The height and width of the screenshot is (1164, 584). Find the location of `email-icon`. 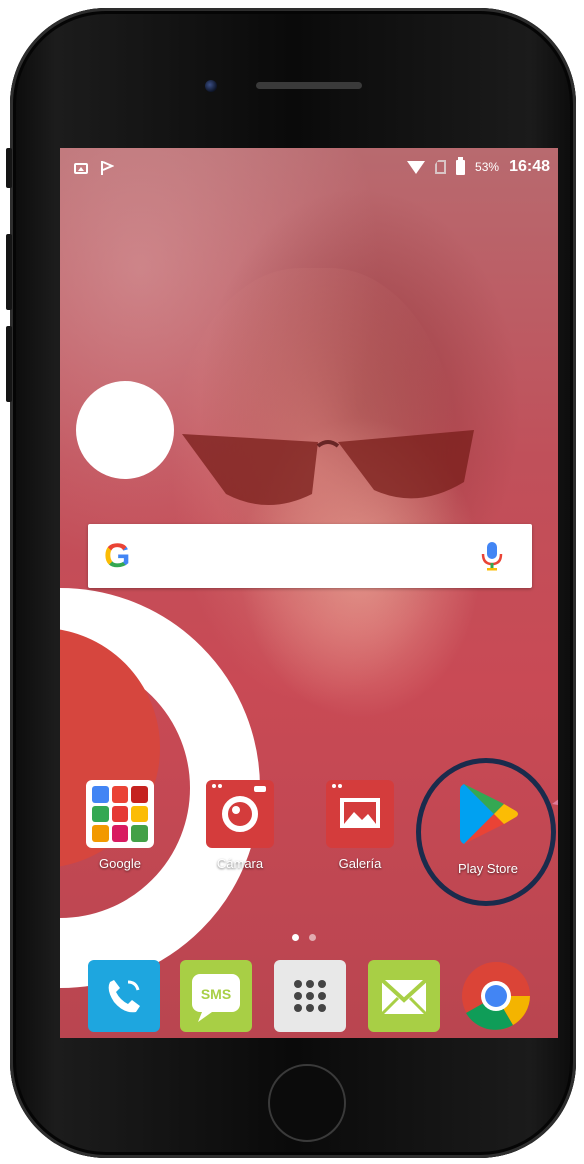

email-icon is located at coordinates (404, 996).